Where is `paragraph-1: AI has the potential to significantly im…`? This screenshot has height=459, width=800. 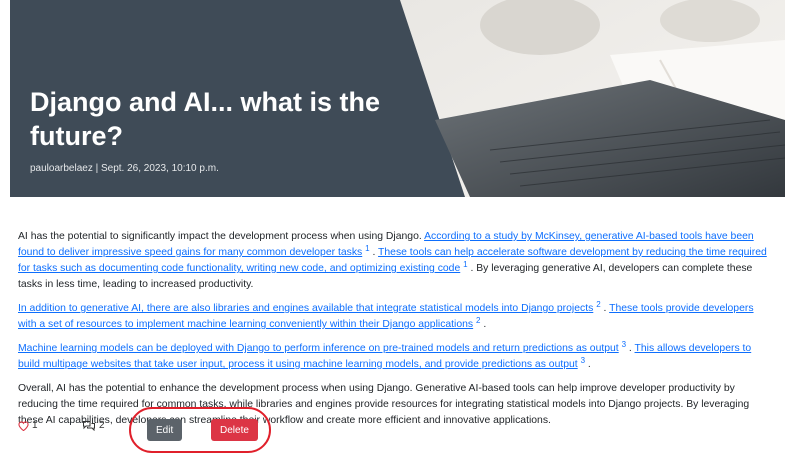
paragraph-1: AI has the potential to significantly im… is located at coordinates (394, 261).